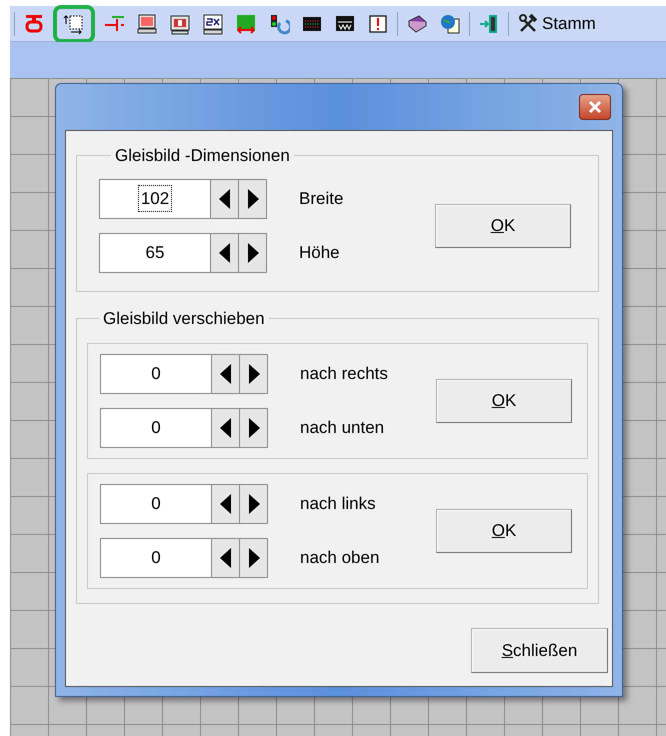 This screenshot has width=666, height=736. I want to click on computer-icon, so click(147, 23).